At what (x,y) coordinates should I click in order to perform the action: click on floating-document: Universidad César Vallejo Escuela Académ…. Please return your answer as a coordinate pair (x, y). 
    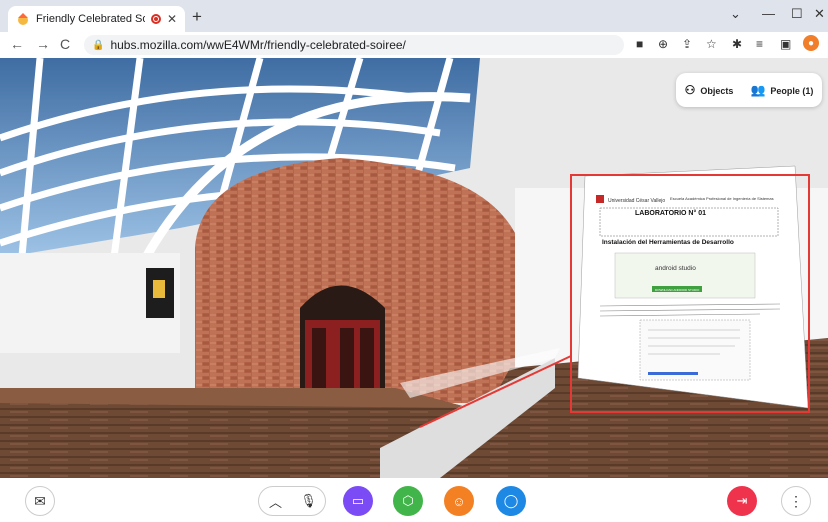
    Looking at the image, I should click on (693, 287).